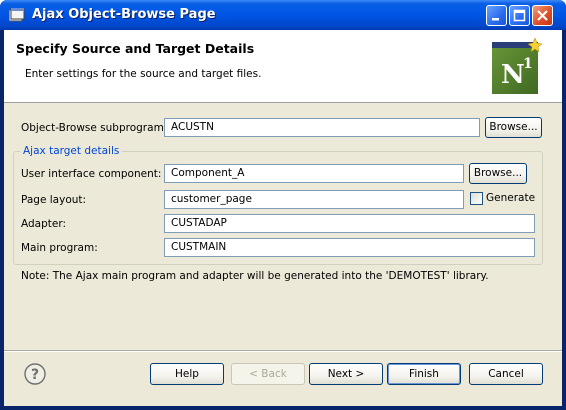 This screenshot has width=566, height=410. I want to click on maximize-icon, so click(519, 15).